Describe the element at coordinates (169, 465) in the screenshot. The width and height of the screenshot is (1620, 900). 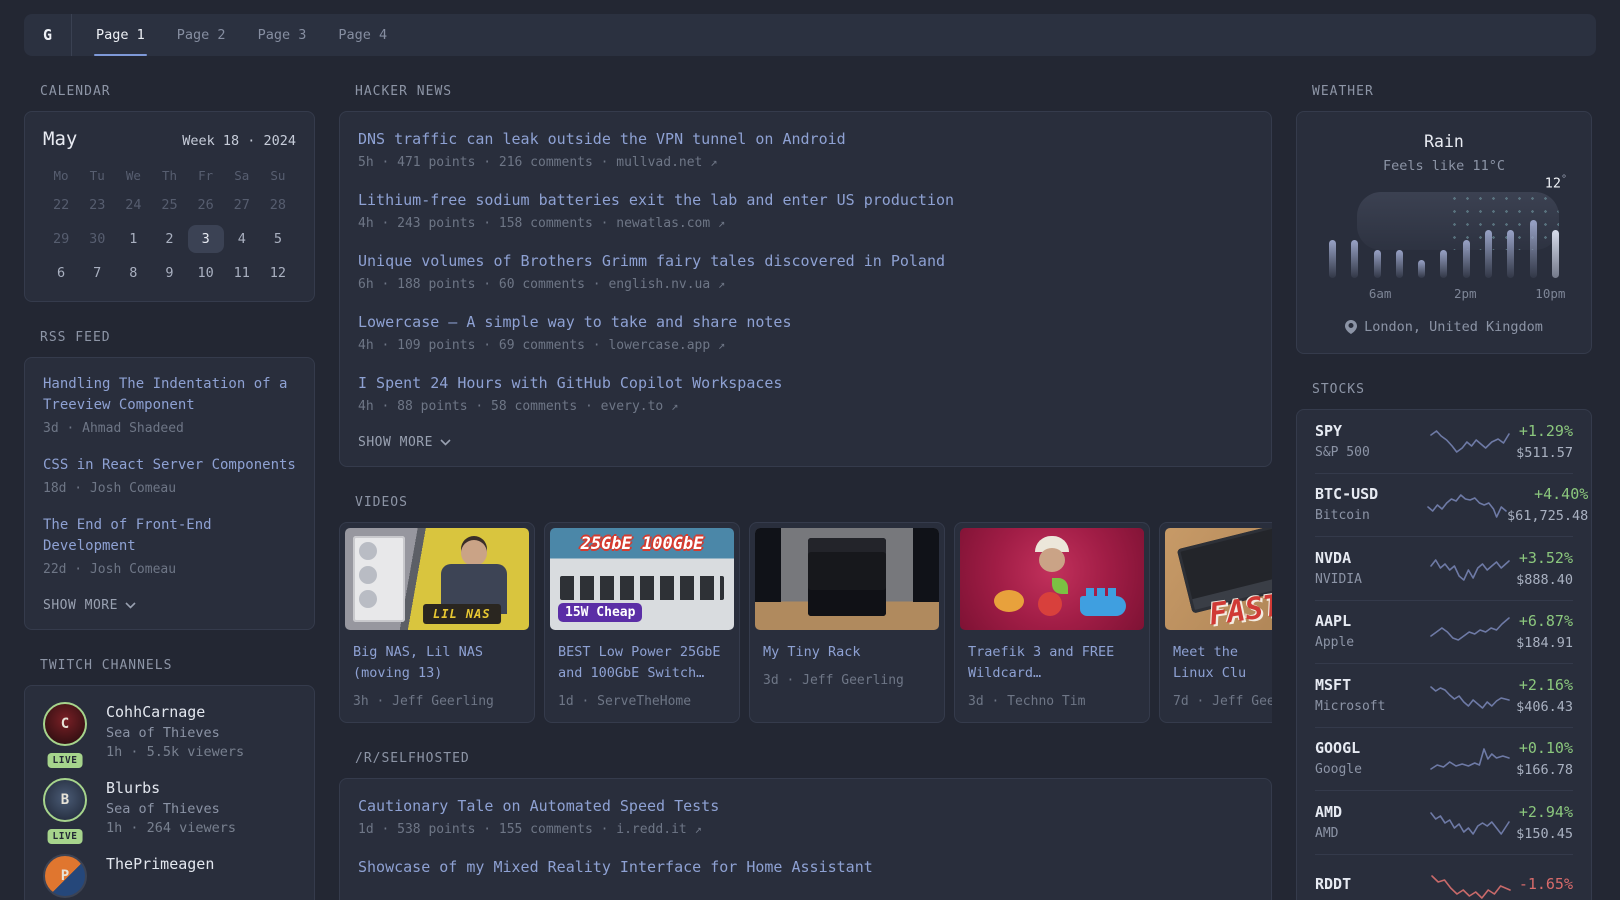
I see `rss-link: CSS in React Server Components` at that location.